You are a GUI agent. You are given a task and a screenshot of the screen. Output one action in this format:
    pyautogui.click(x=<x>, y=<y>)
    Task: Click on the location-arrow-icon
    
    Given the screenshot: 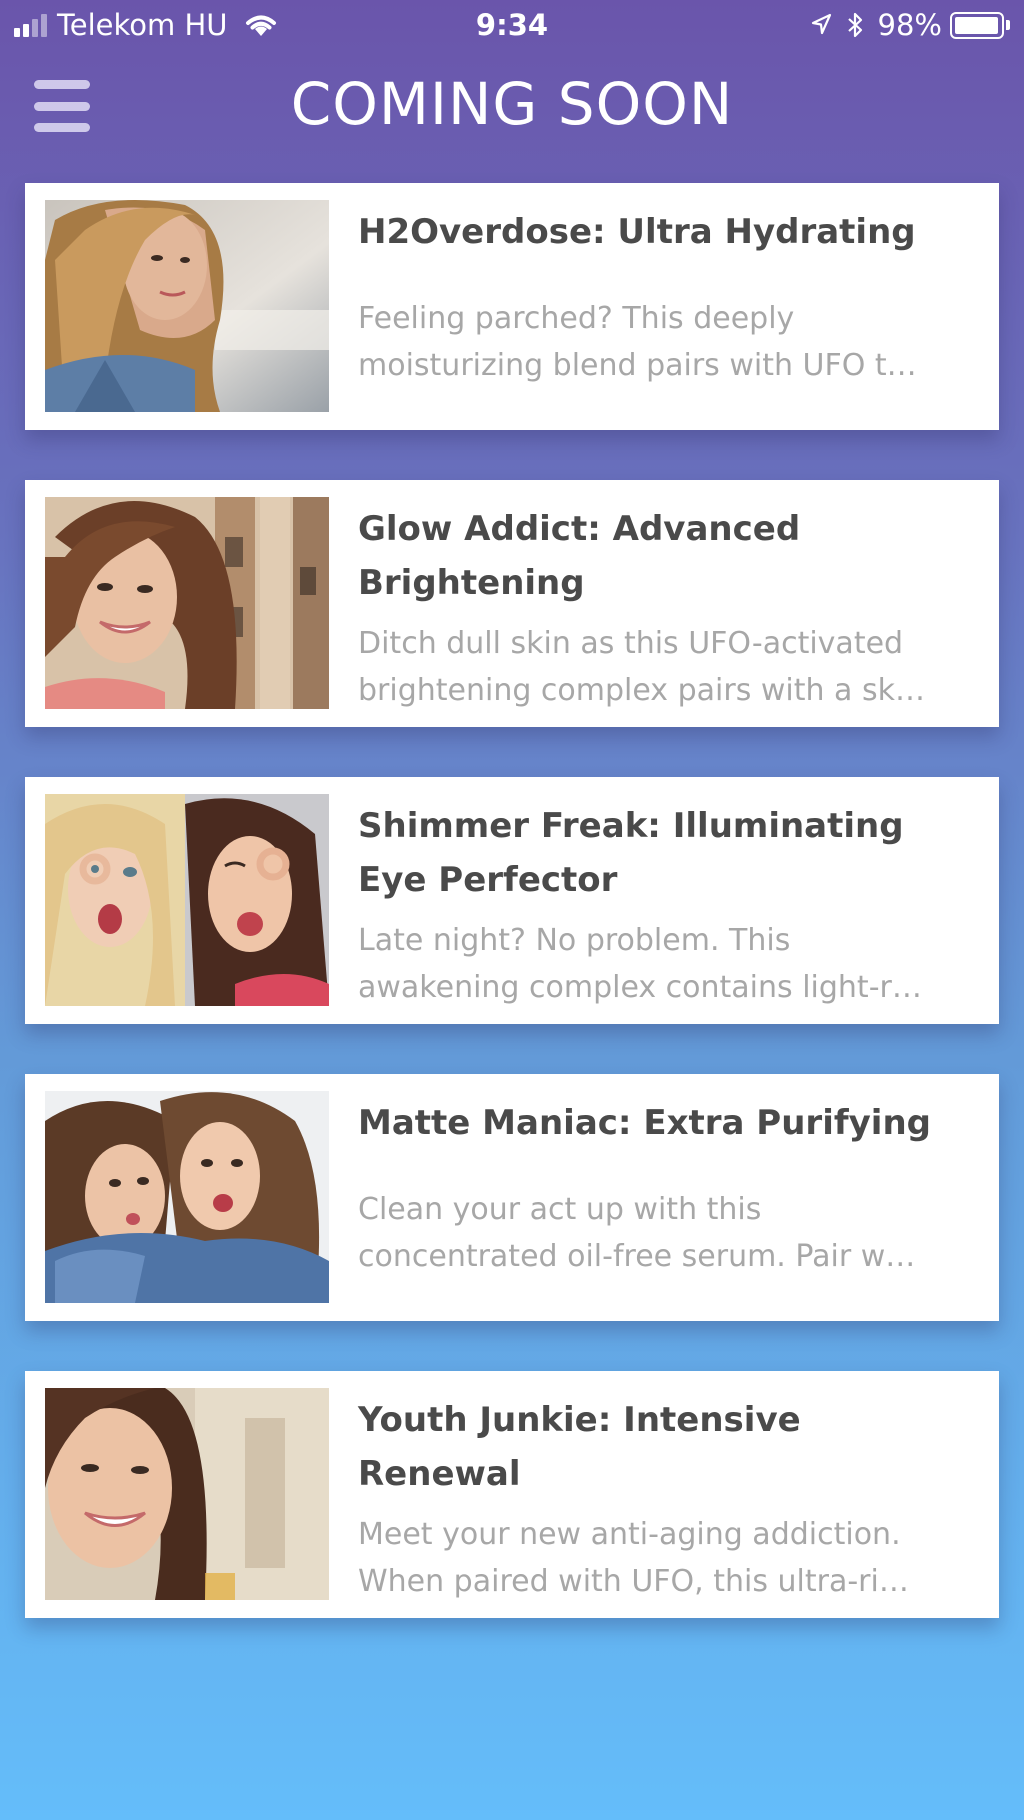 What is the action you would take?
    pyautogui.click(x=821, y=24)
    